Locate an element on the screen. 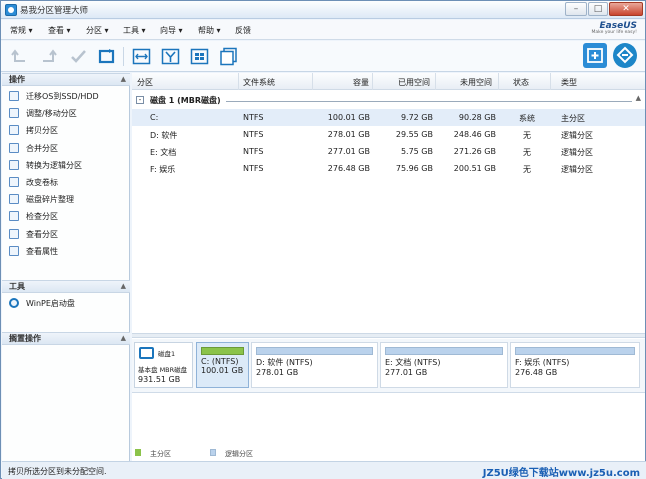 This screenshot has height=479, width=646. menu-partition: 分区 ▾ is located at coordinates (97, 30).